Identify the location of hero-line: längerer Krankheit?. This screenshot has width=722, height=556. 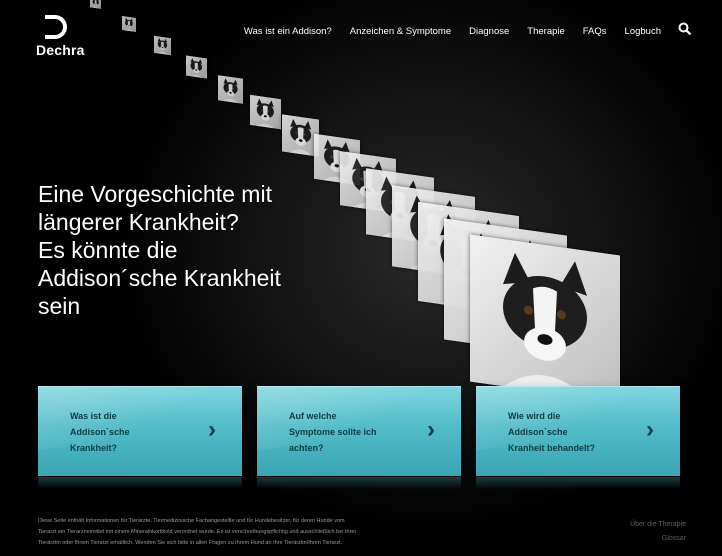
(138, 222).